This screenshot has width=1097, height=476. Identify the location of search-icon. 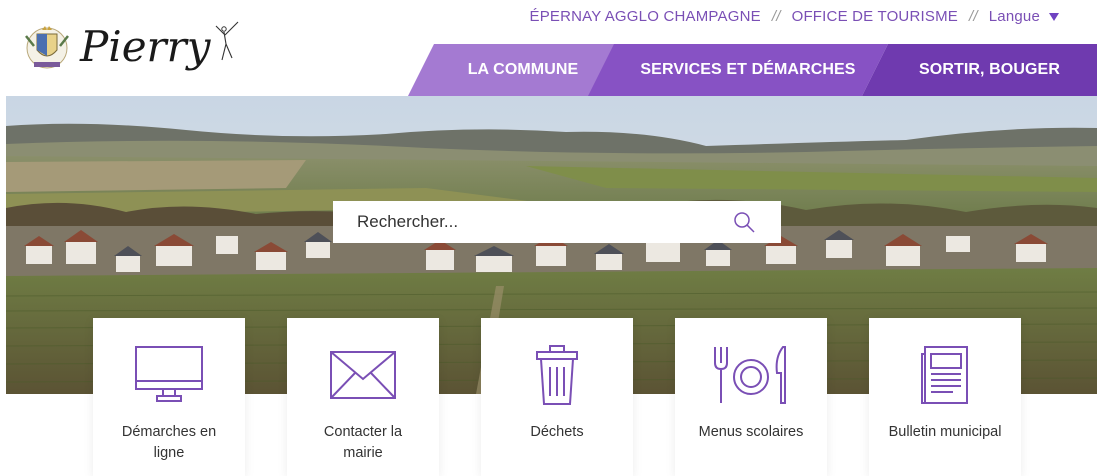
(744, 222).